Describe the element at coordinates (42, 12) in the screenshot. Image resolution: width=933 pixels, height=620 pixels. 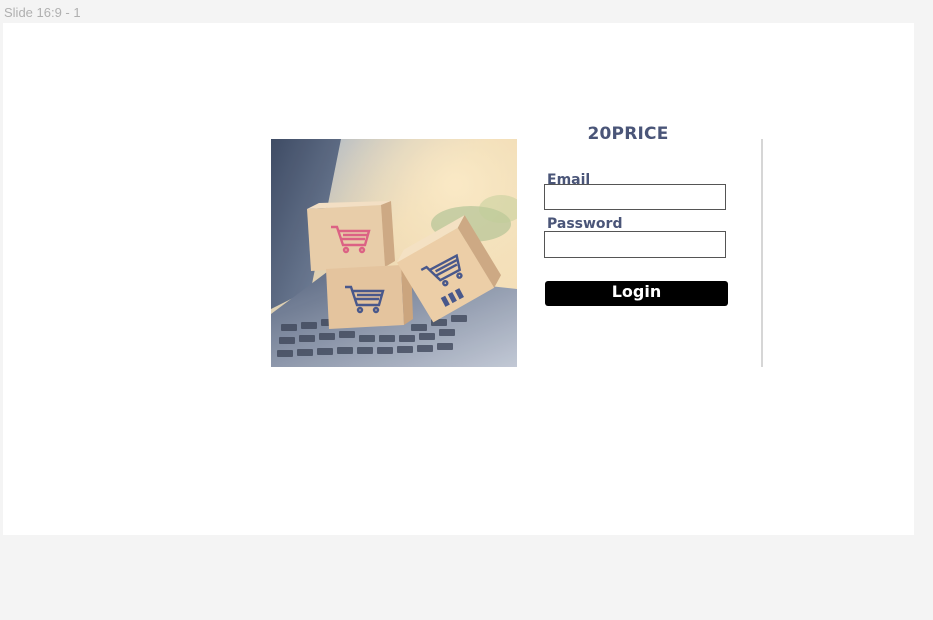
I see `frame-label: Slide 16:9 - 1` at that location.